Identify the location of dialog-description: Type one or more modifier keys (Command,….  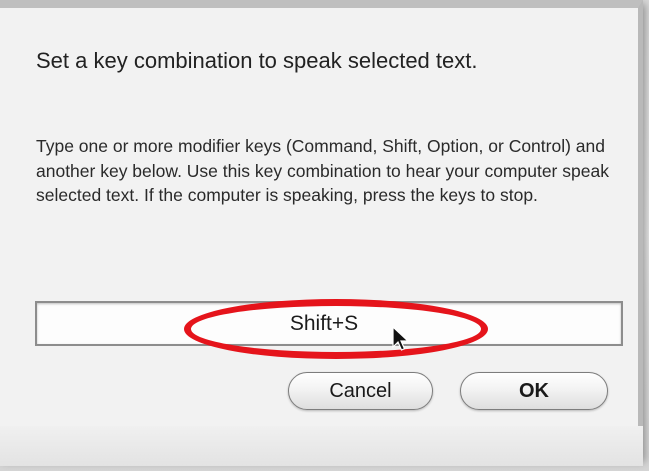
(322, 170).